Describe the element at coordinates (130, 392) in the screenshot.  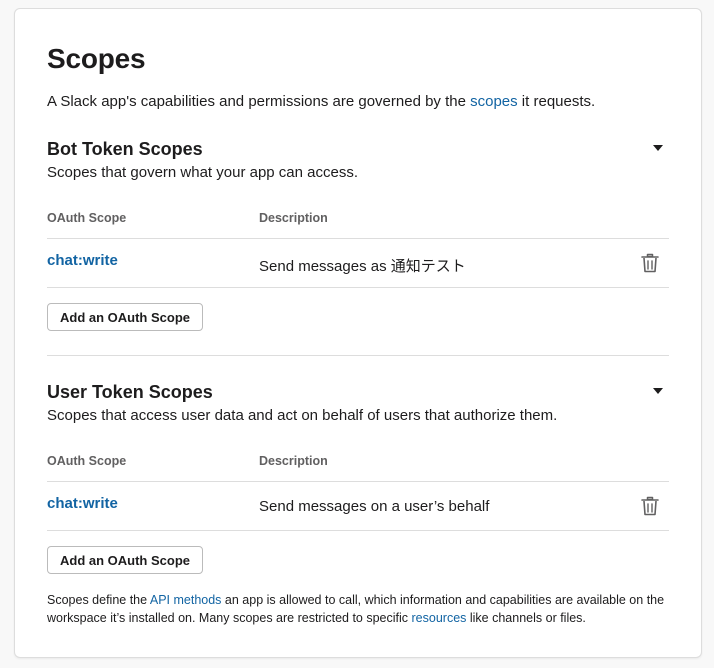
I see `user-section-title: User Token Scopes` at that location.